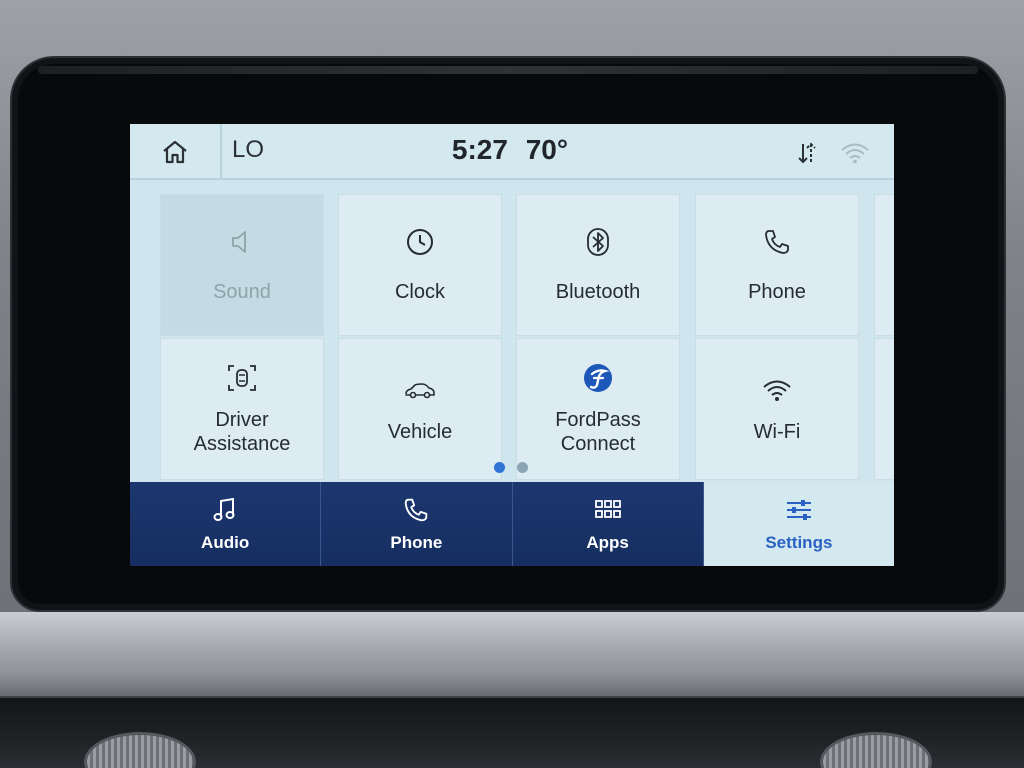  I want to click on nav-settings: Settings, so click(798, 524).